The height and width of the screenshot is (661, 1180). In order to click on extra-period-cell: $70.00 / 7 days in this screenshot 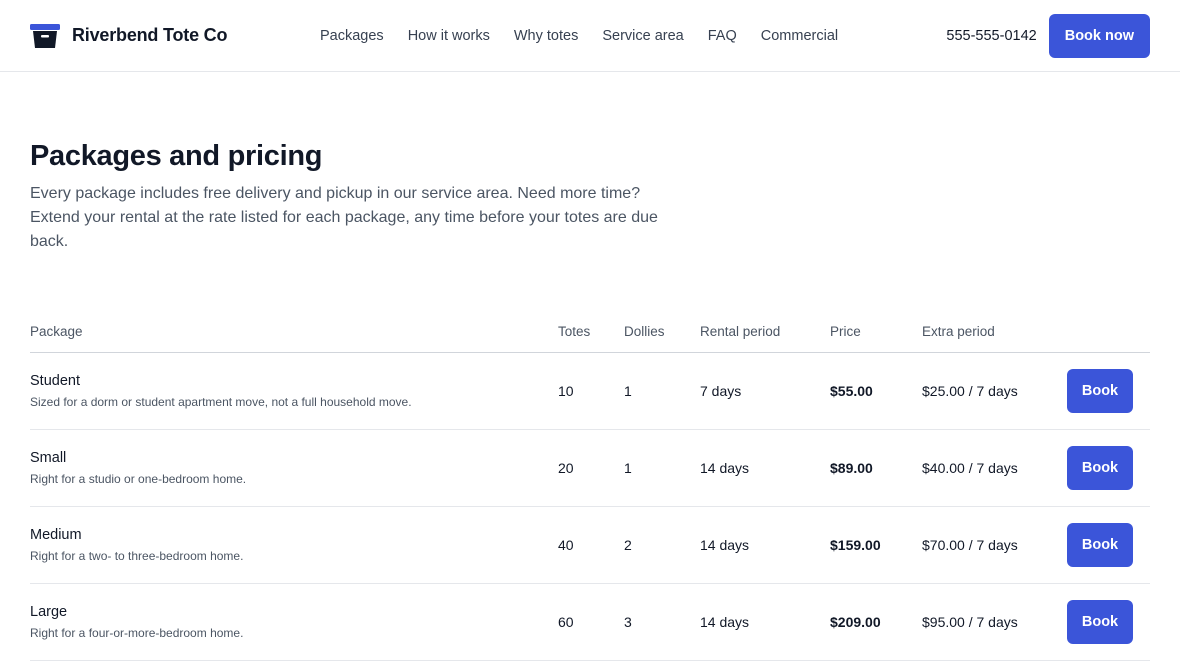, I will do `click(994, 545)`.